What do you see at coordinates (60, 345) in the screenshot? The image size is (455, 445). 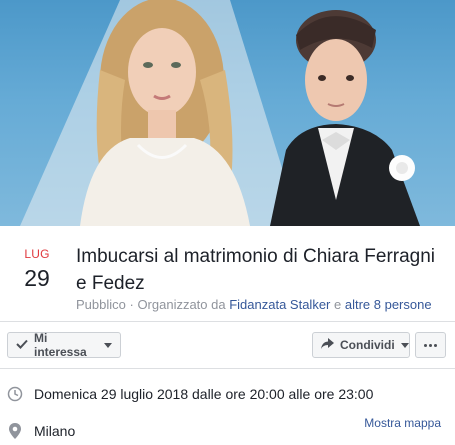 I see `interested-label: Mi interessa` at bounding box center [60, 345].